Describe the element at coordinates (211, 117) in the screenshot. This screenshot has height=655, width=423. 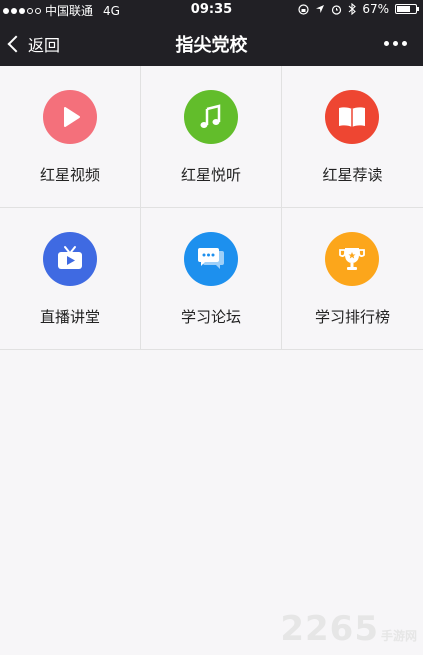
I see `music-note-icon` at that location.